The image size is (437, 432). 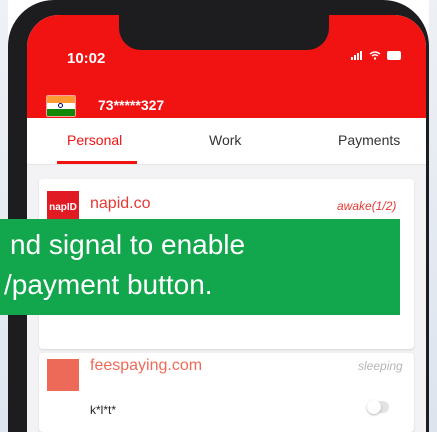 I want to click on banner-line-2: /payment button., so click(x=108, y=284).